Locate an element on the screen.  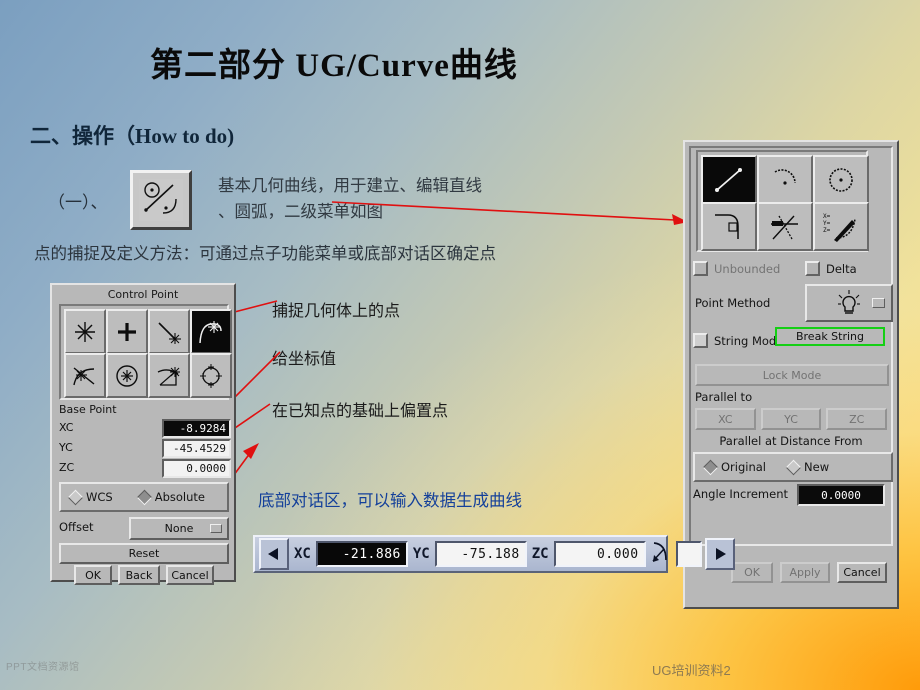
snap-method-icon-grid is located at coordinates (145, 352).